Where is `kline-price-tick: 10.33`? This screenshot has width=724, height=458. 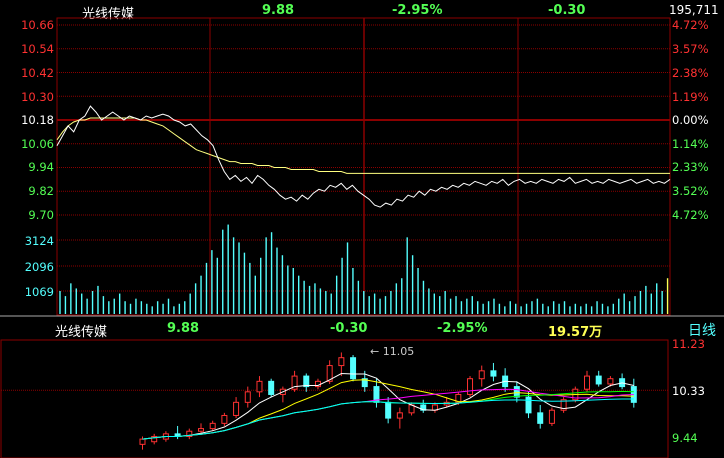 kline-price-tick: 10.33 is located at coordinates (688, 391).